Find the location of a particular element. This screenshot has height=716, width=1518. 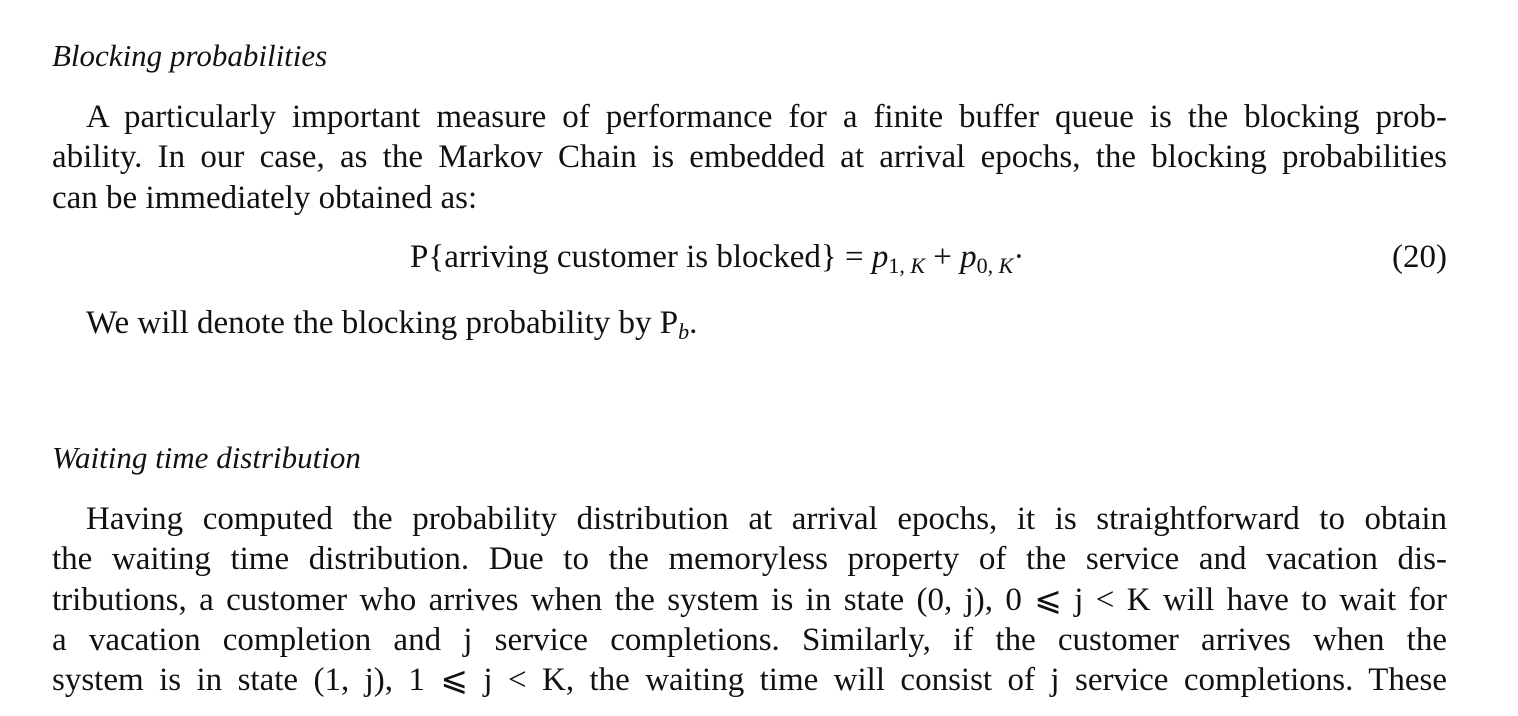

equation-number: (20) is located at coordinates (1419, 257).